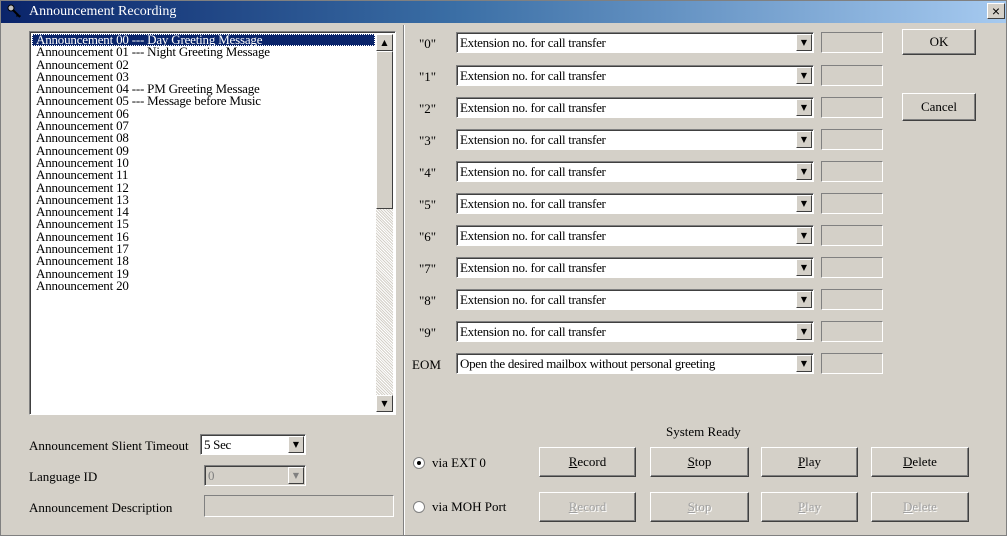 This screenshot has width=1007, height=536. Describe the element at coordinates (103, 11) in the screenshot. I see `window-title: Announcement Recording` at that location.